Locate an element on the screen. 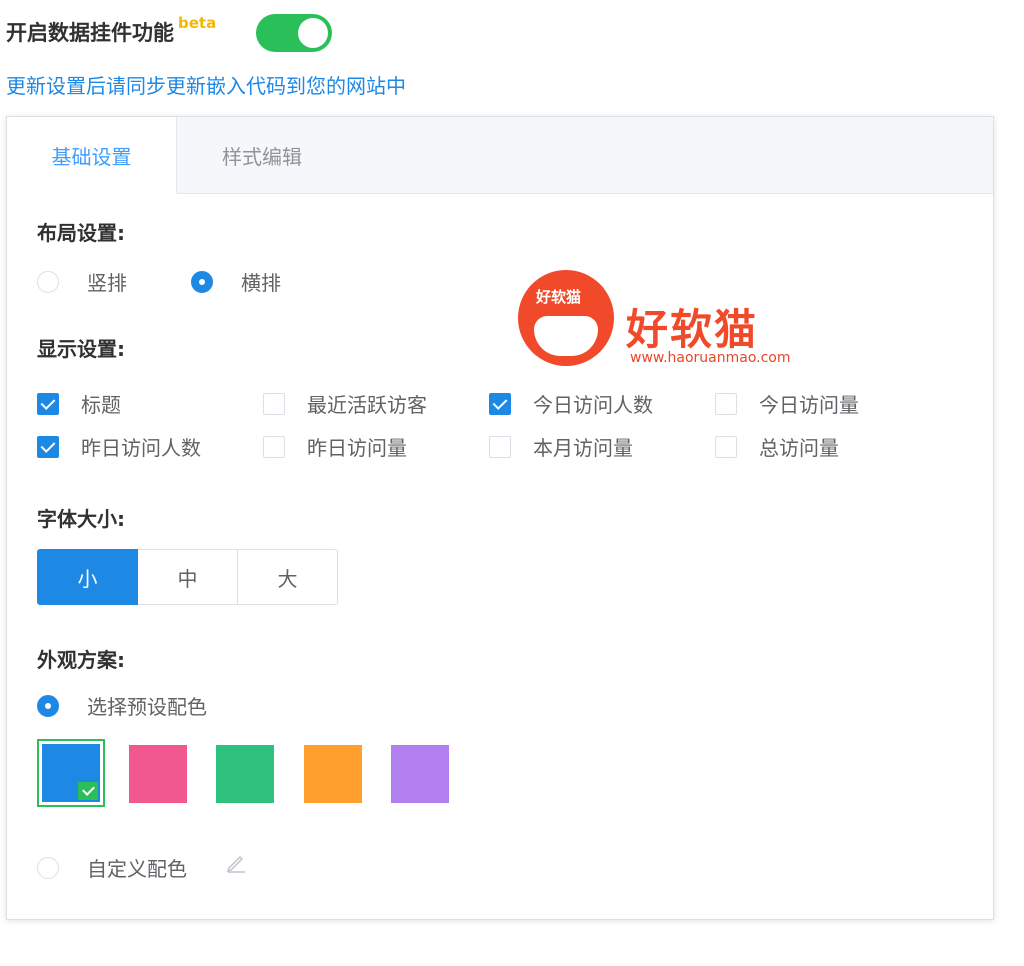  feature-title: 开启数据挂件功能 is located at coordinates (90, 33).